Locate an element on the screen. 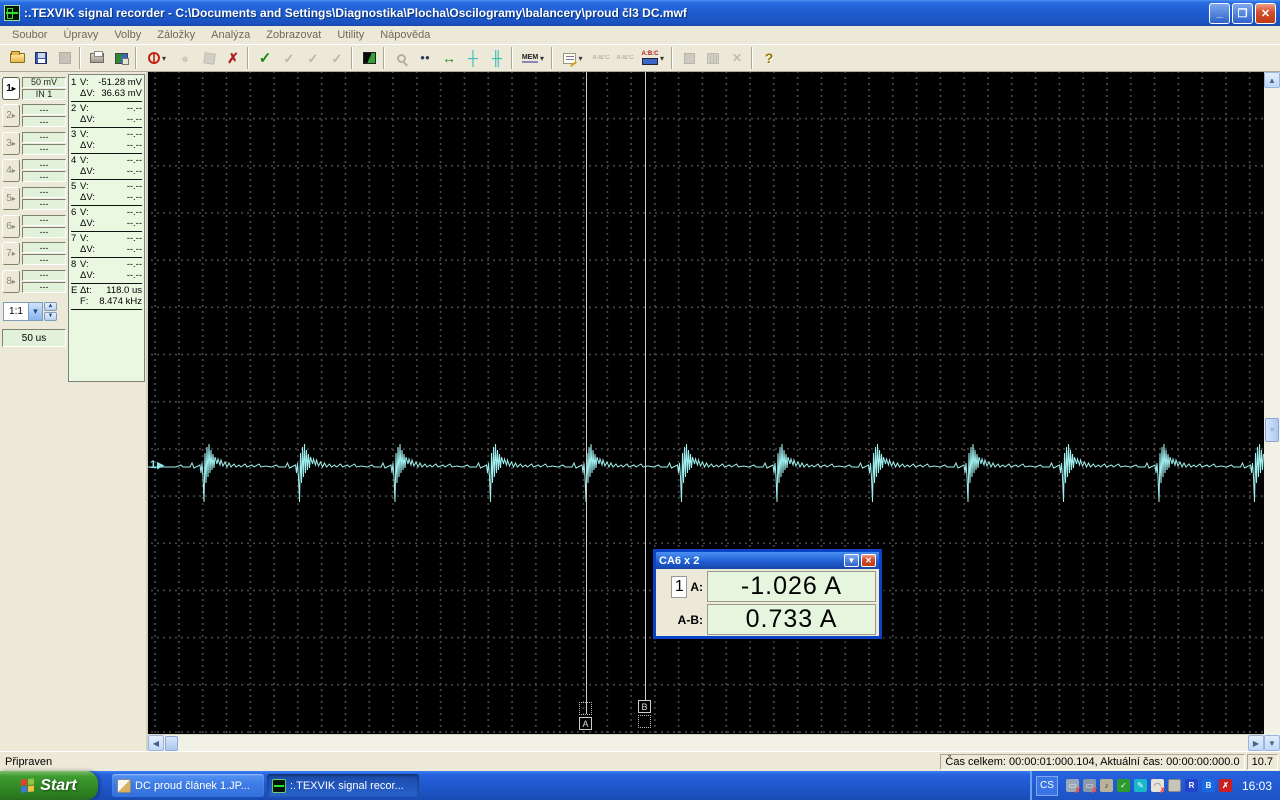  menu-zobrazovat: Zobrazovat is located at coordinates (293, 35).